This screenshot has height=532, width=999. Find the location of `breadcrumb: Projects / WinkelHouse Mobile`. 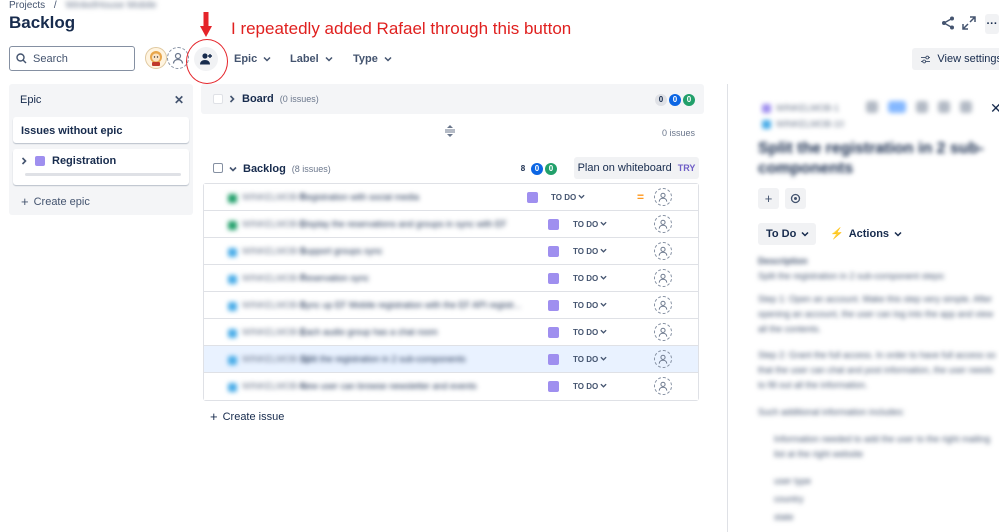

breadcrumb: Projects / WinkelHouse Mobile is located at coordinates (83, 5).